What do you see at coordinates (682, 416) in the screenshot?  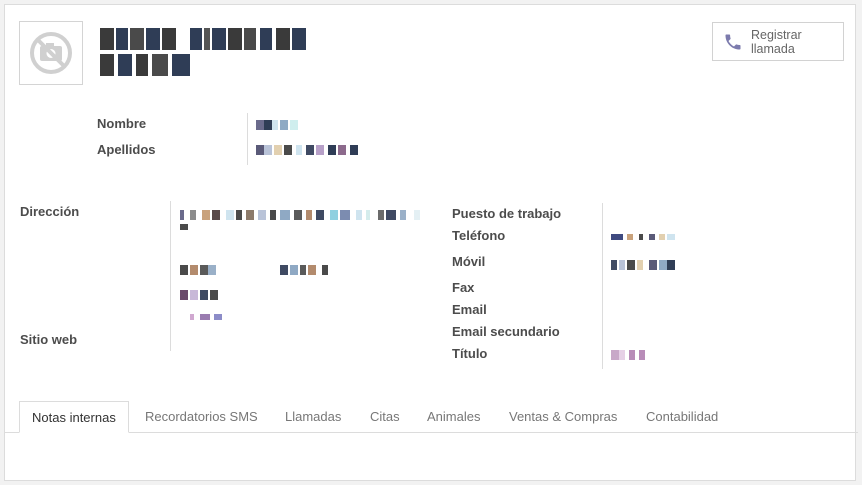 I see `tab-contabilidad: Contabilidad` at bounding box center [682, 416].